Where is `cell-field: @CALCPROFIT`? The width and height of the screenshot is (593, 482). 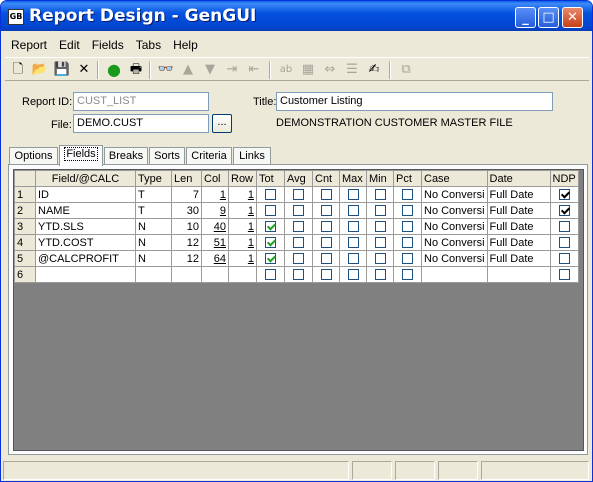
cell-field: @CALCPROFIT is located at coordinates (85, 258).